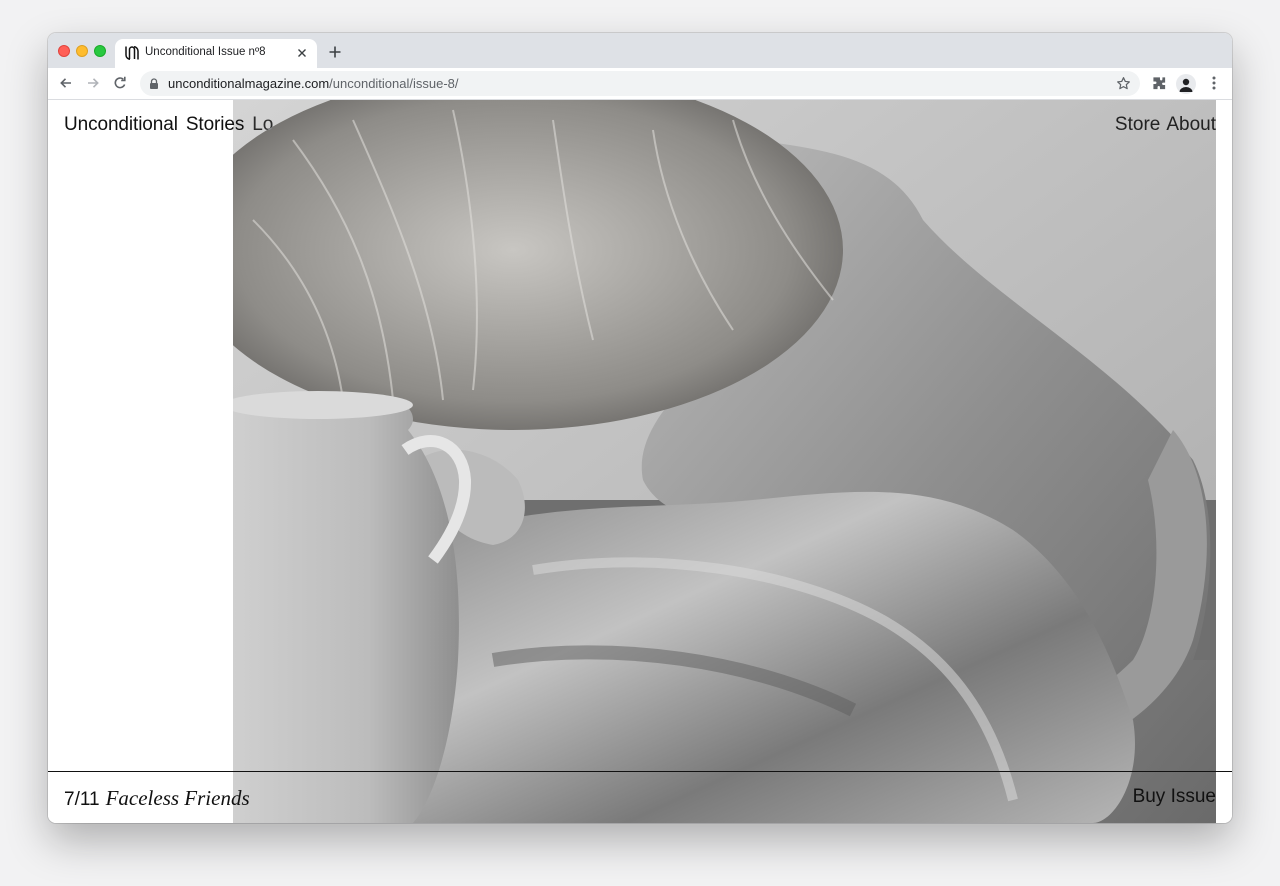 The width and height of the screenshot is (1280, 886). I want to click on site-nav-left: Unconditional Stories Lo, so click(172, 125).